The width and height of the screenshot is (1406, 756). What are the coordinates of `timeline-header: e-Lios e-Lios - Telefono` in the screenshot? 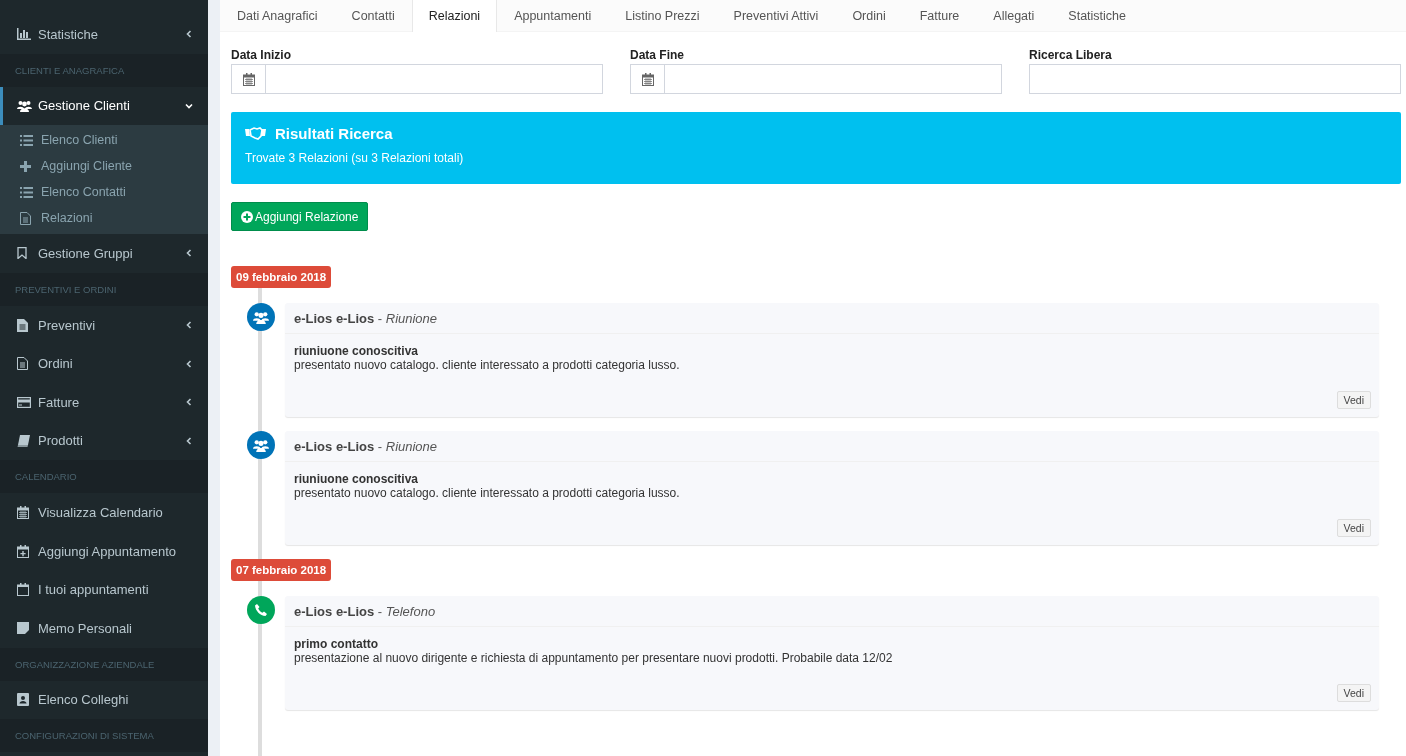 It's located at (365, 611).